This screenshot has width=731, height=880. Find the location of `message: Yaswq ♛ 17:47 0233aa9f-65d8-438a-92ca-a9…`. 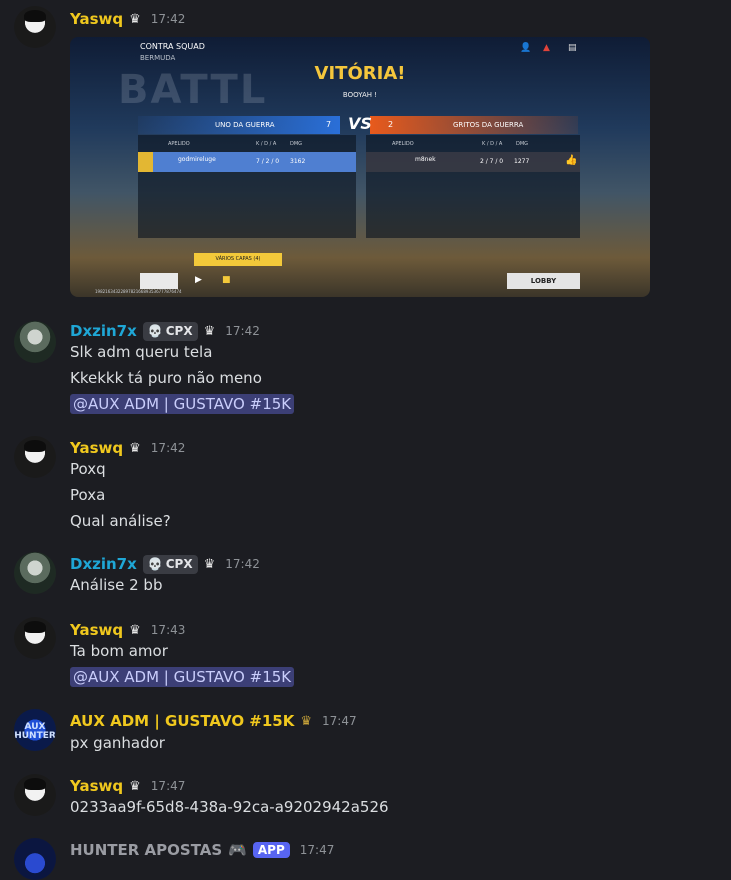

message: Yaswq ♛ 17:47 0233aa9f-65d8-438a-92ca-a9… is located at coordinates (365, 799).